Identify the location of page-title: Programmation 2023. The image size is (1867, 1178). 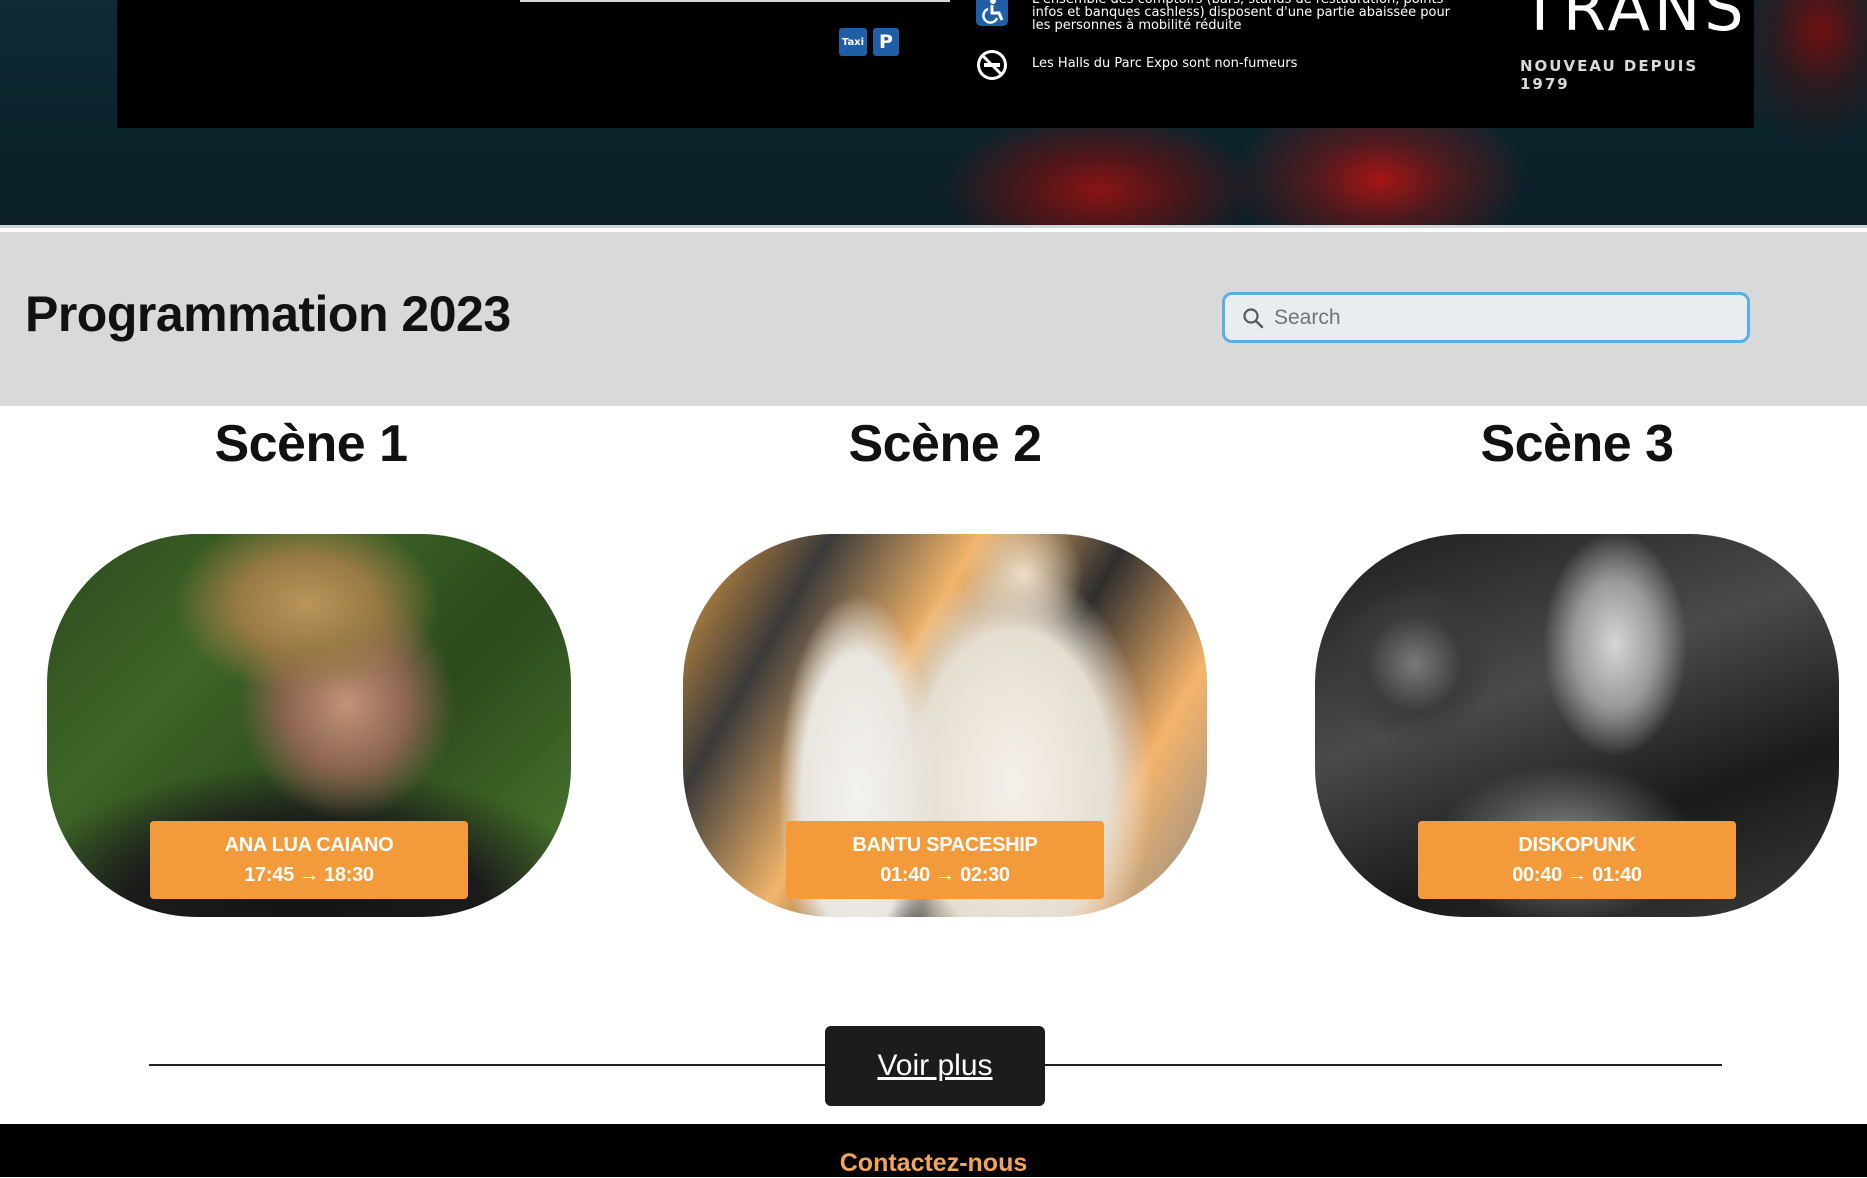
(268, 314).